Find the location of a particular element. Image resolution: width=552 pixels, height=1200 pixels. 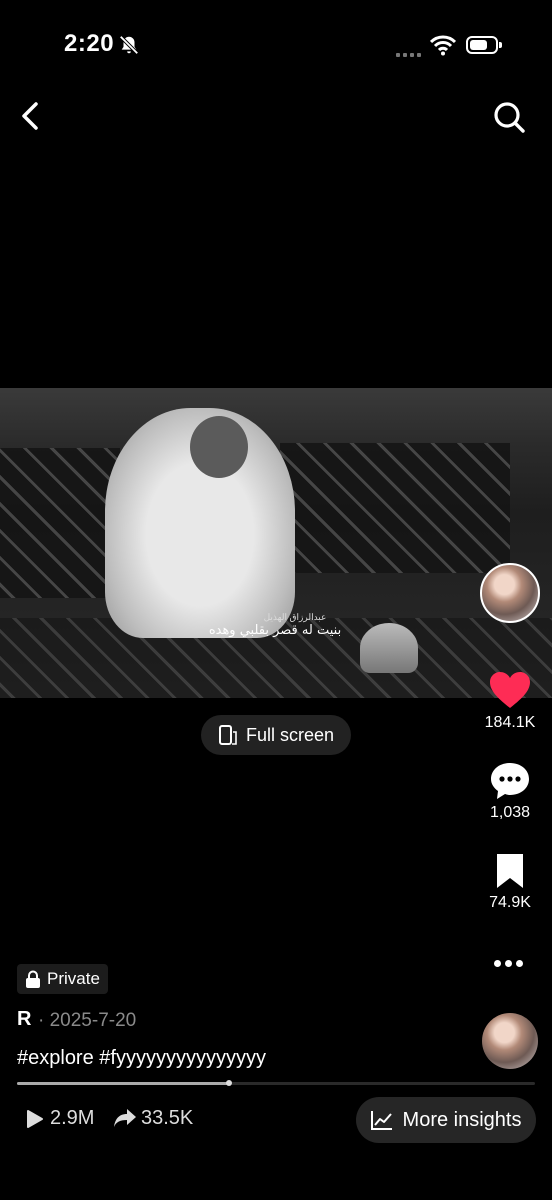

full-screen-button: Full screen is located at coordinates (276, 735).